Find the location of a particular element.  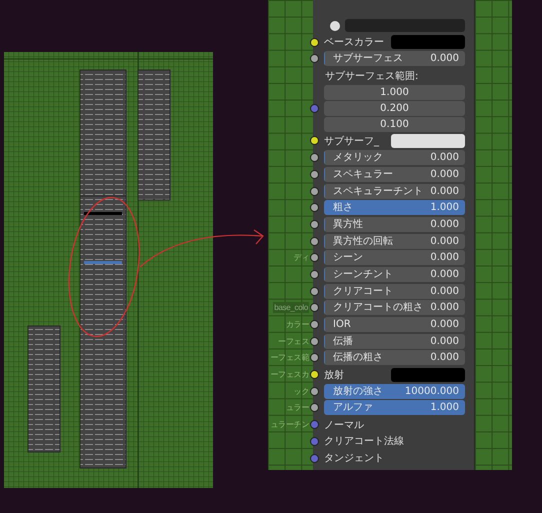

background-node-label: ック is located at coordinates (301, 391).